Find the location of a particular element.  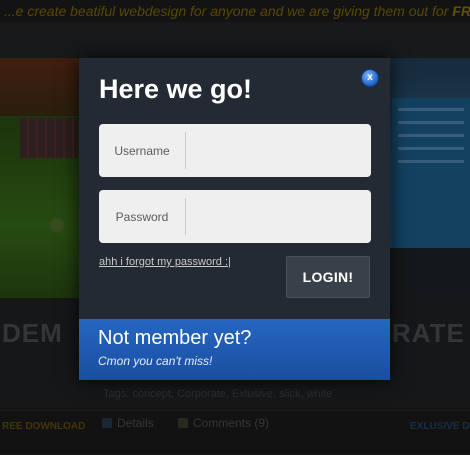

signup-subtitle: Cmon you can't miss! is located at coordinates (155, 361).